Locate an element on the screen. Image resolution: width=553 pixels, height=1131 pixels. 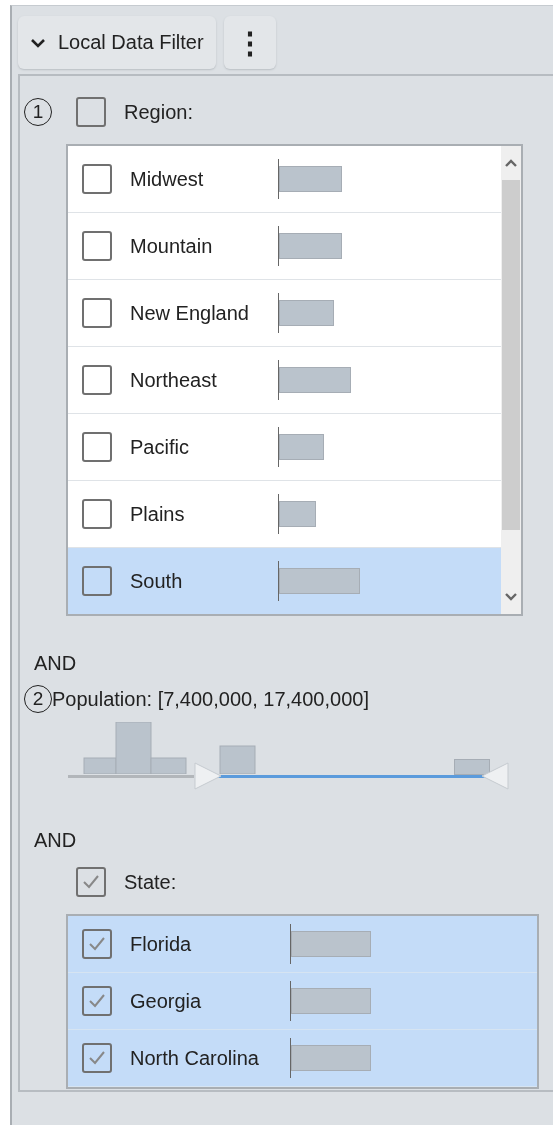
list-item: North Carolina is located at coordinates (302, 1058).